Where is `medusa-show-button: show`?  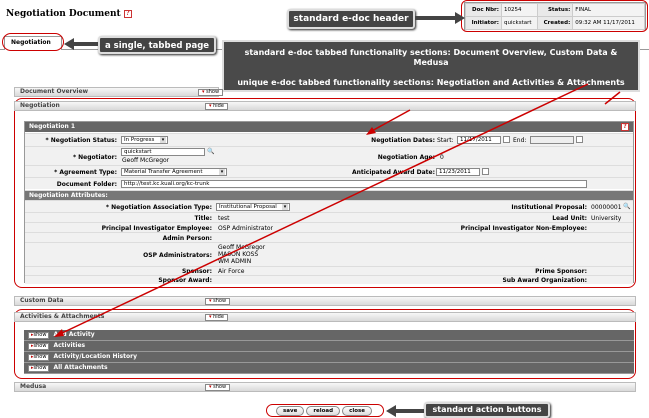 medusa-show-button: show is located at coordinates (218, 387).